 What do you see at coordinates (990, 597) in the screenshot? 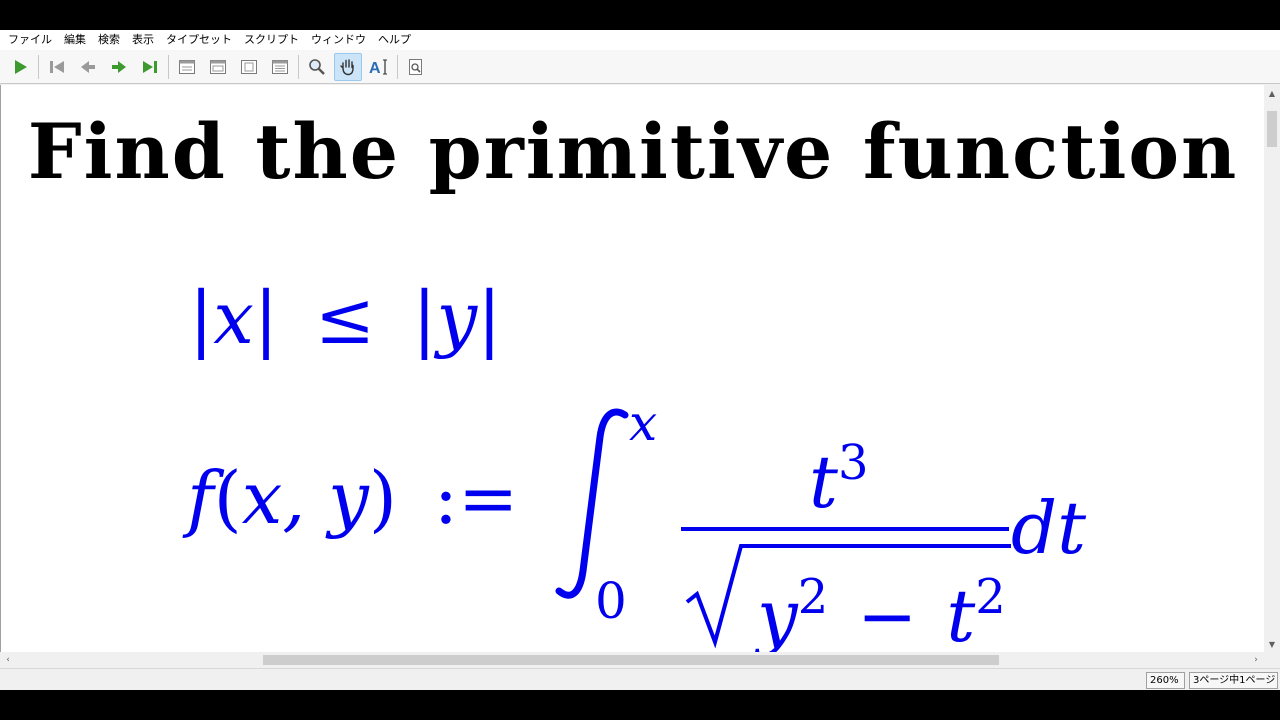
I see `radicand-t-exponent: 2` at bounding box center [990, 597].